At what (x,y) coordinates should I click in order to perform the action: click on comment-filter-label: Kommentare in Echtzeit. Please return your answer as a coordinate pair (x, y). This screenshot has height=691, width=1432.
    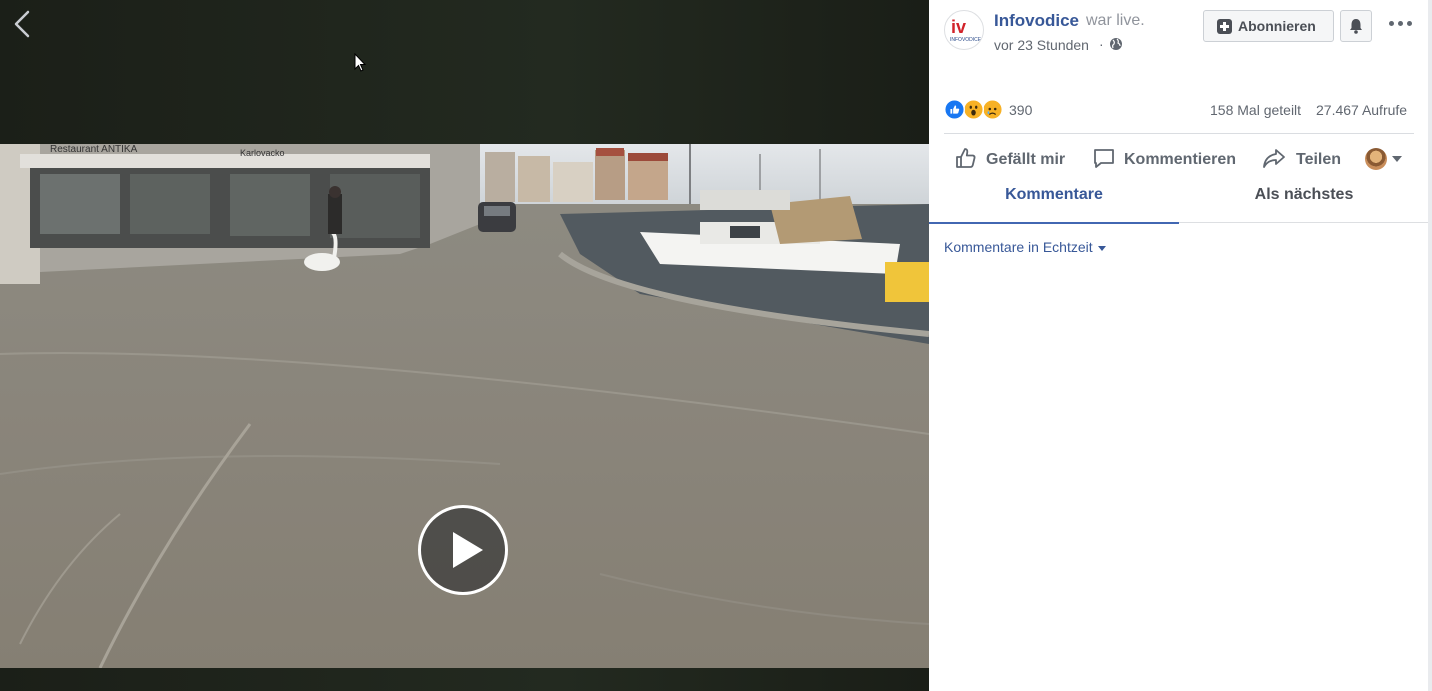
    Looking at the image, I should click on (1018, 247).